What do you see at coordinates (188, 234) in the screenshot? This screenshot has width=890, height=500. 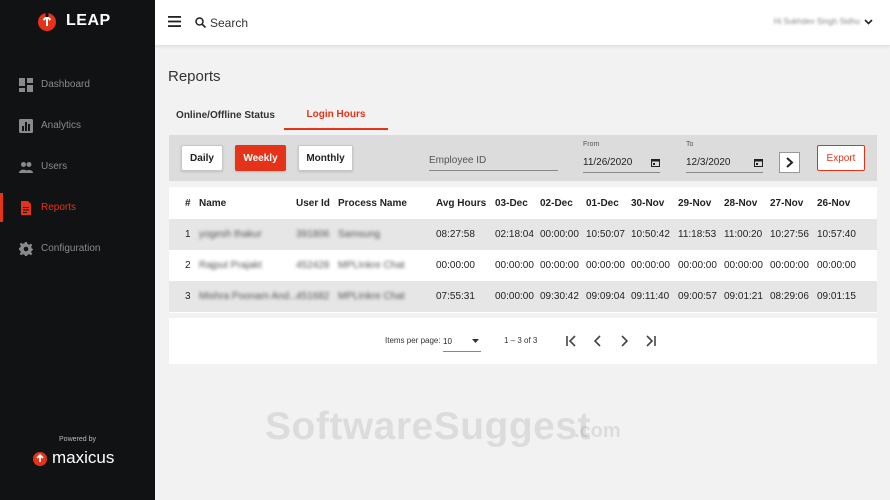 I see `table-cell: 1` at bounding box center [188, 234].